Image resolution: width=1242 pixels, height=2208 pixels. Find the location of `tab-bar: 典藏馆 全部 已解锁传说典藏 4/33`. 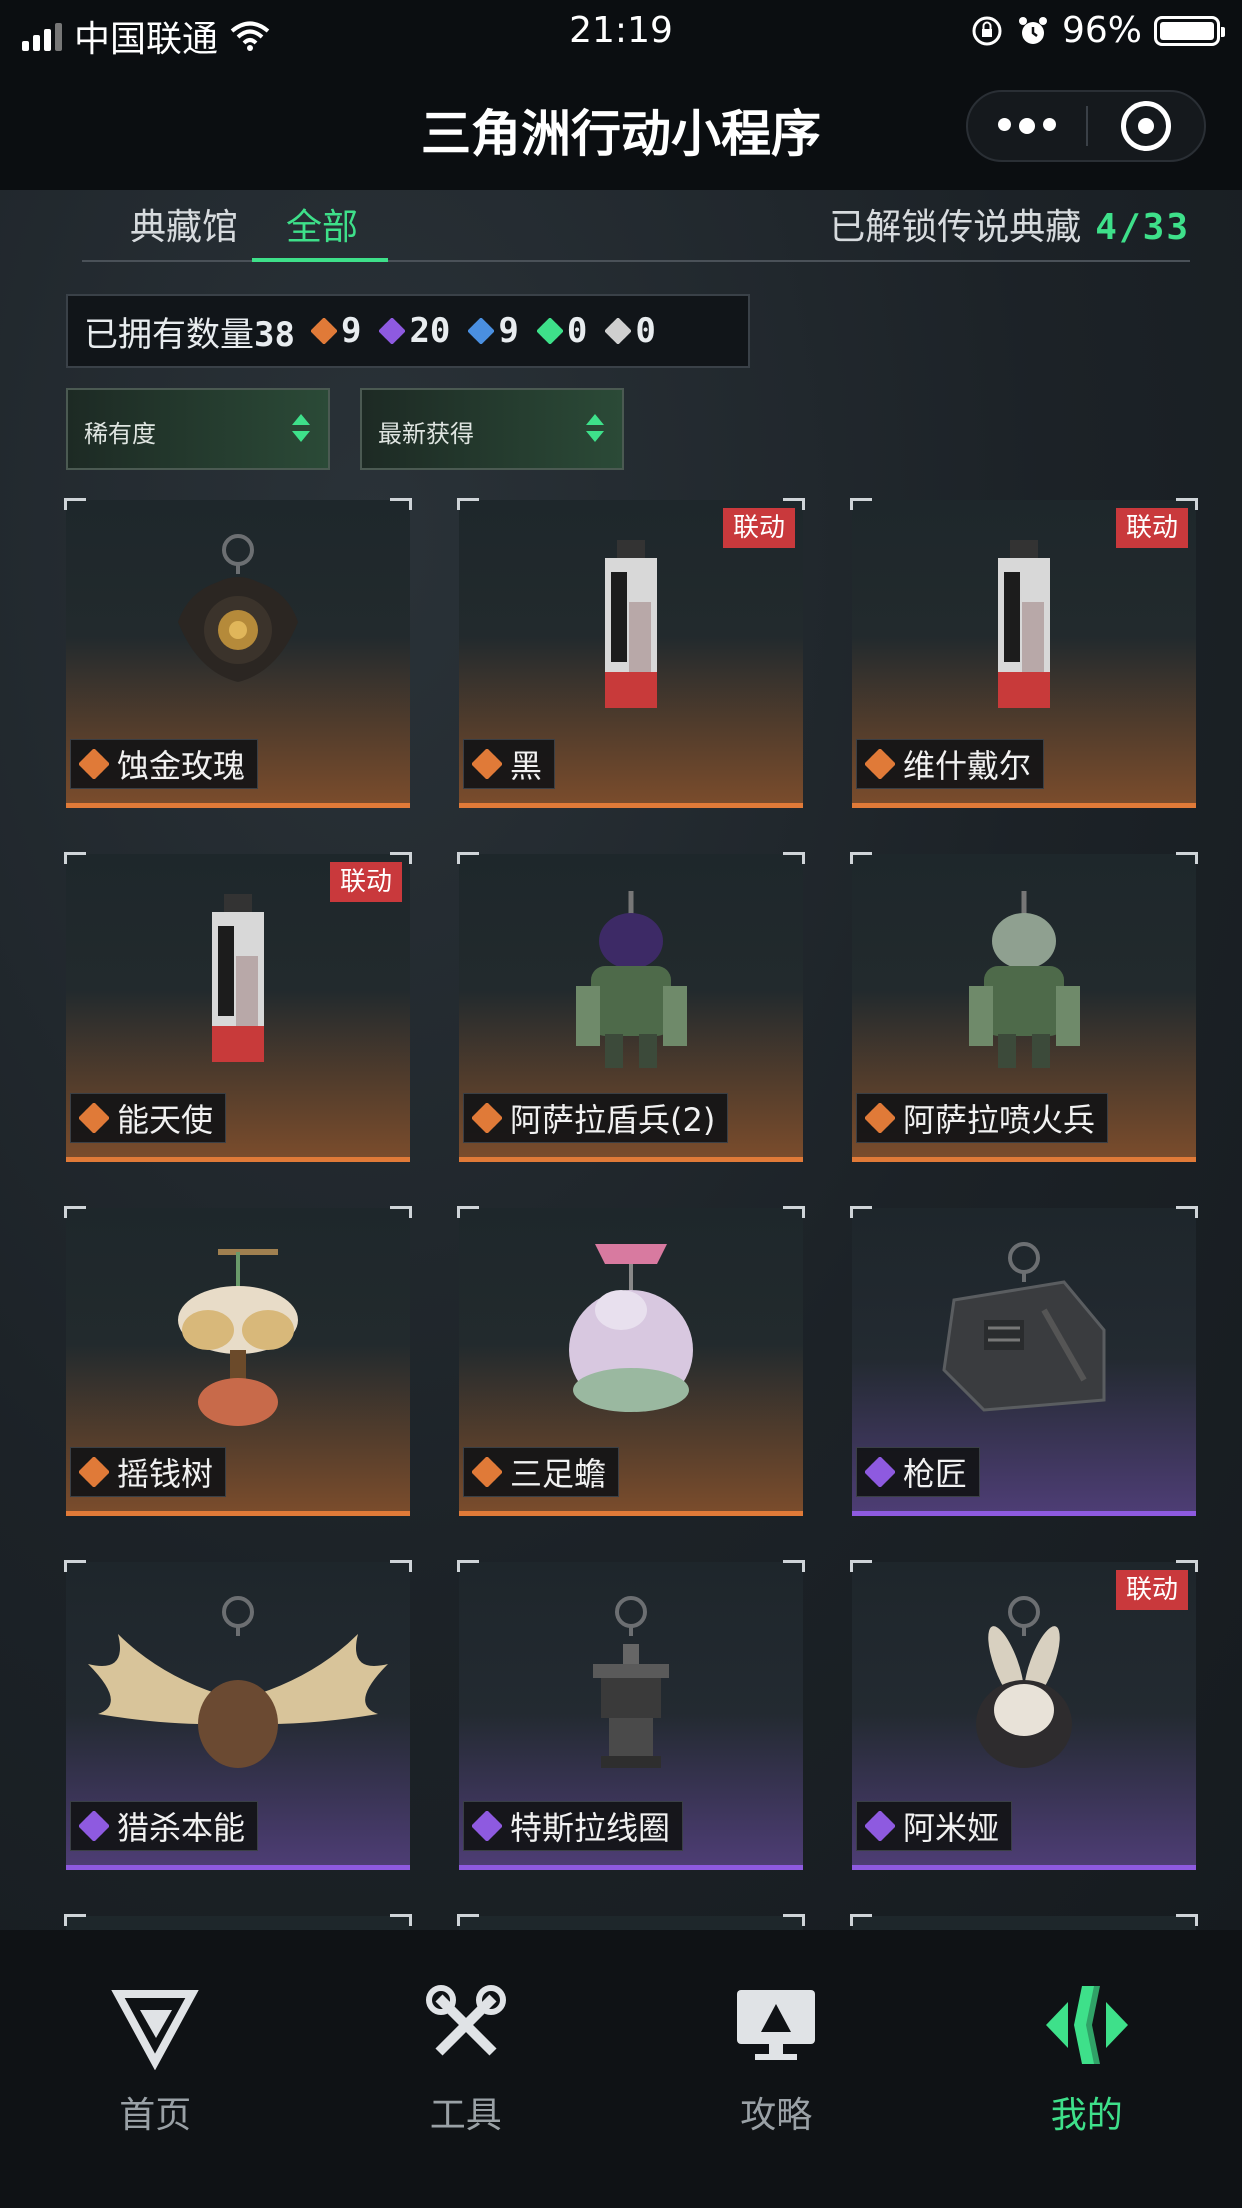

tab-bar: 典藏馆 全部 已解锁传说典藏 4/33 is located at coordinates (636, 226).